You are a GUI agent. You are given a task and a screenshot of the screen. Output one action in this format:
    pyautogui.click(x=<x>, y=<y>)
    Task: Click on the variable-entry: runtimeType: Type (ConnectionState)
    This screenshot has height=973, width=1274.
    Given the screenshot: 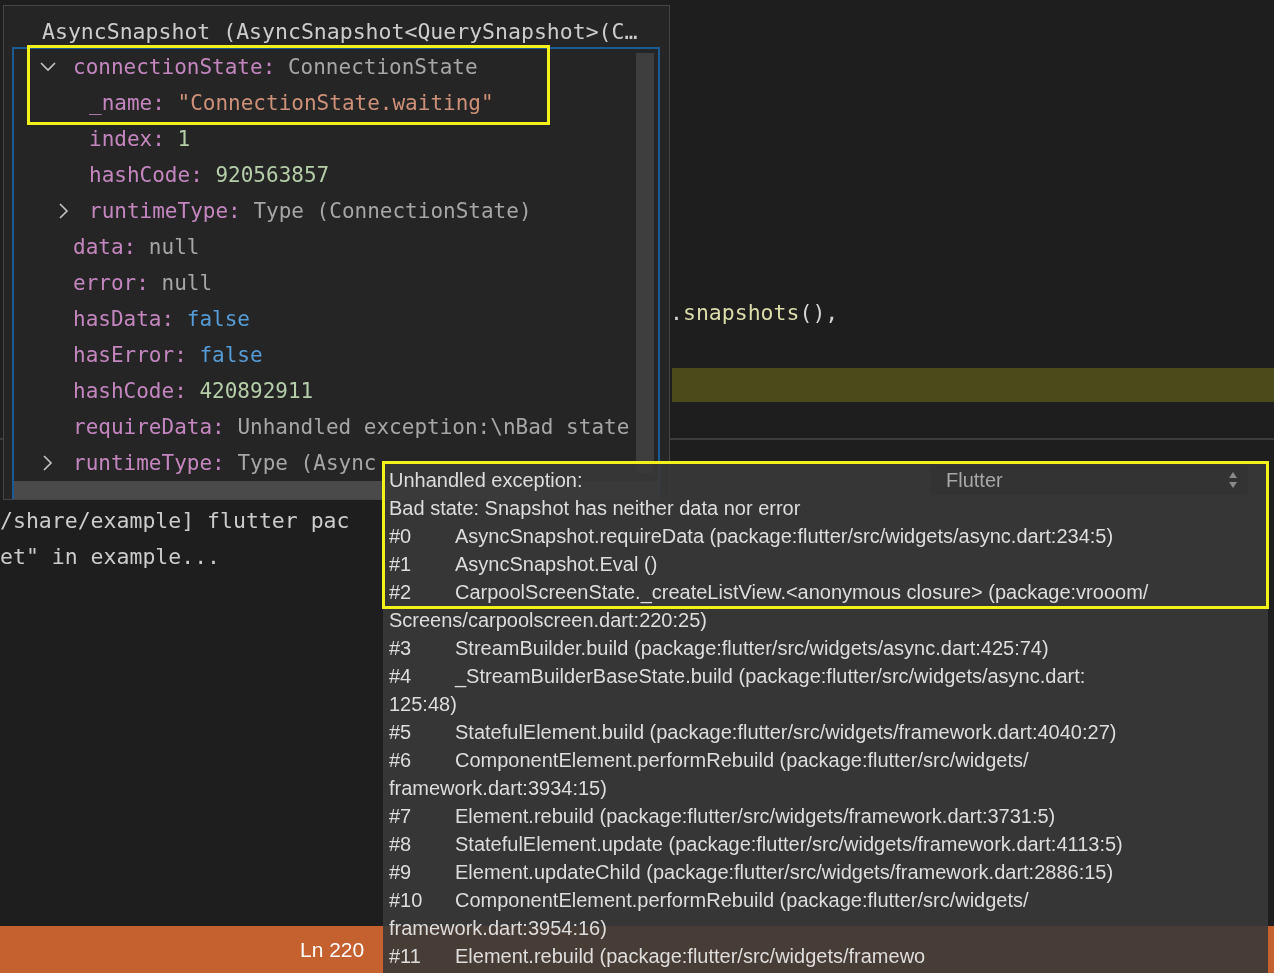 What is the action you would take?
    pyautogui.click(x=310, y=211)
    